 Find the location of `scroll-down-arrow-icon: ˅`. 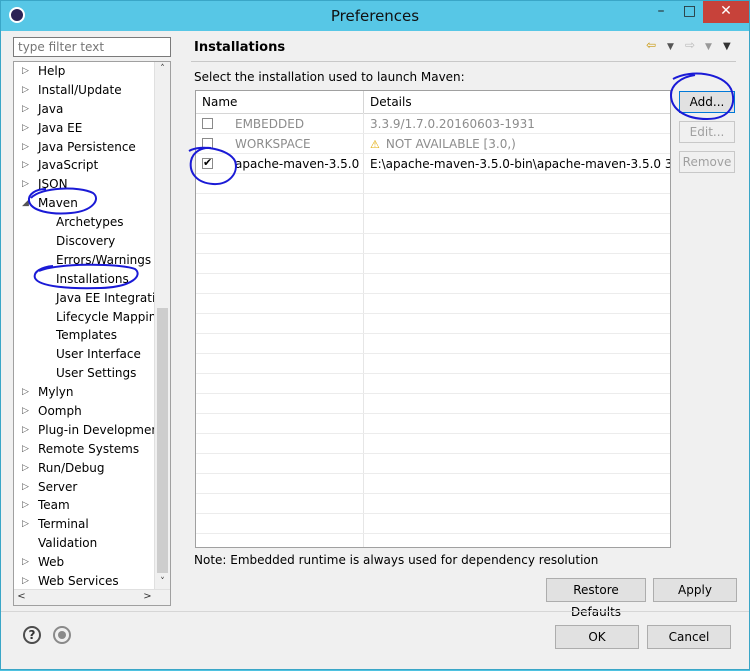

scroll-down-arrow-icon: ˅ is located at coordinates (162, 582).